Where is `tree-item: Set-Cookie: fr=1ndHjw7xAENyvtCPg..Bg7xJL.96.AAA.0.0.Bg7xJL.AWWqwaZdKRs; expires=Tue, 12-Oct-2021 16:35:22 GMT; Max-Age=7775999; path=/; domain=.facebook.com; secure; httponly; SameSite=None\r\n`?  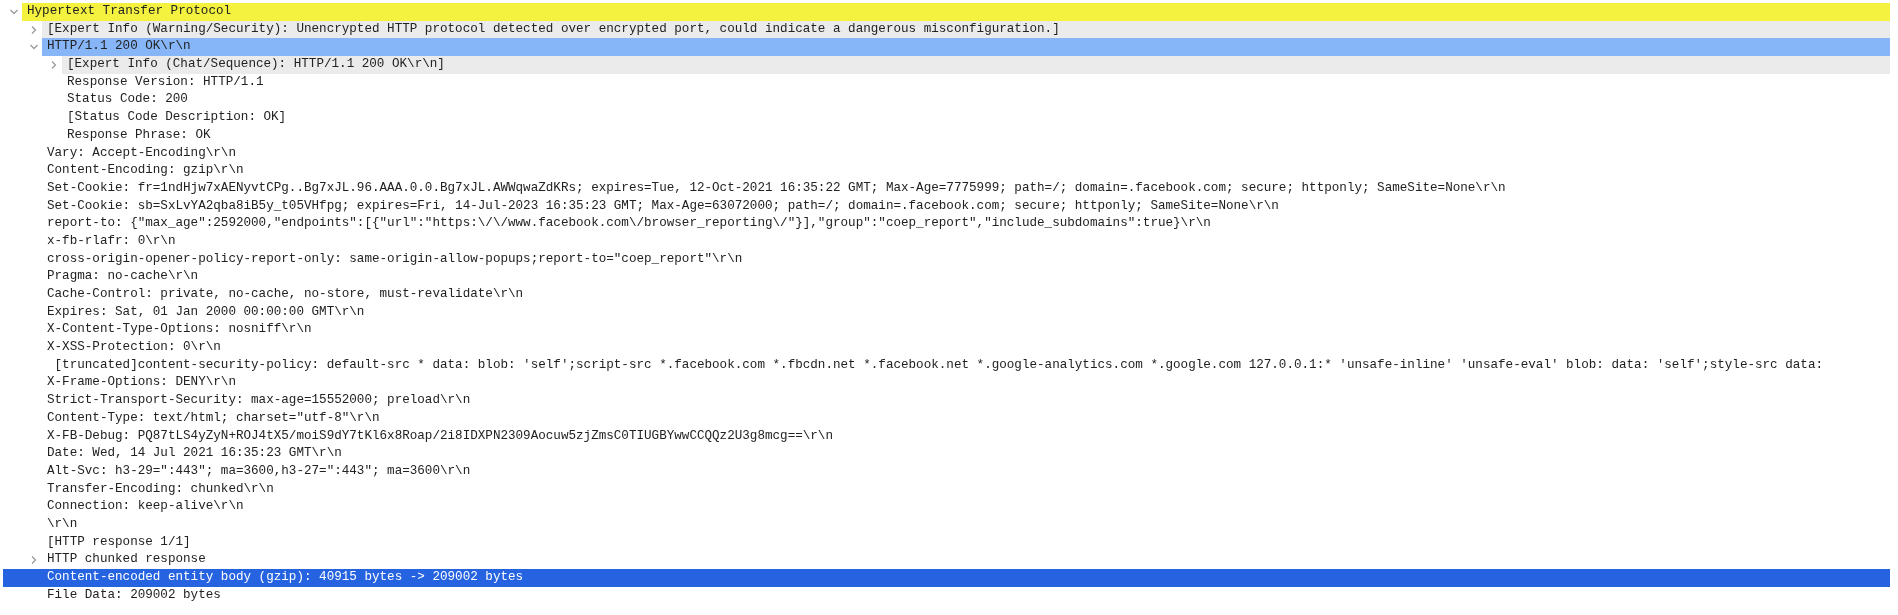 tree-item: Set-Cookie: fr=1ndHjw7xAENyvtCPg..Bg7xJL.96.AAA.0.0.Bg7xJL.AWWqwaZdKRs; expires=Tue, 12-Oct-2021 16:35:22 GMT; Max-Age=7775999; path=/; domain=.facebook.com; secure; httponly; SameSite=None\r\n is located at coordinates (966, 188).